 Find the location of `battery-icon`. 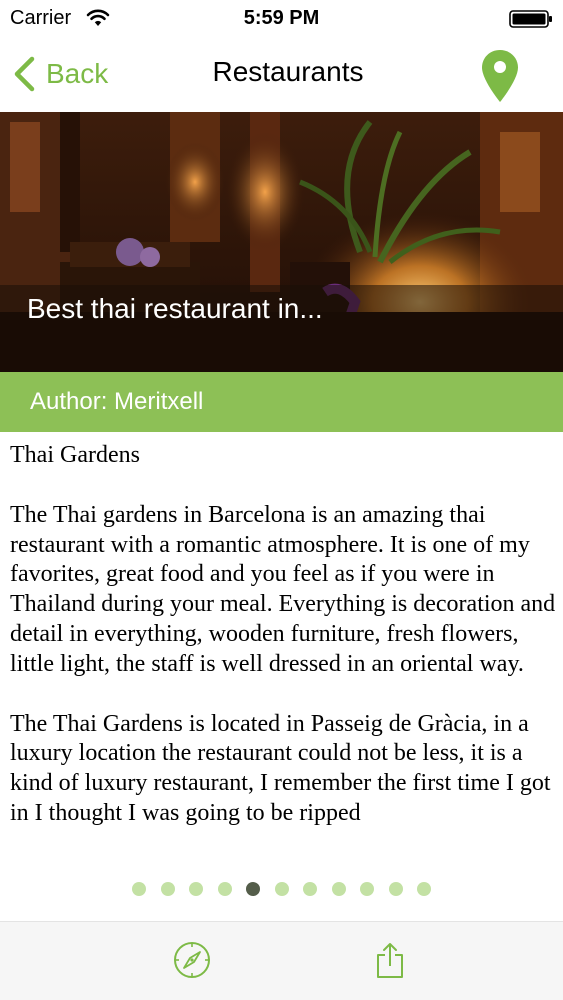

battery-icon is located at coordinates (530, 19).